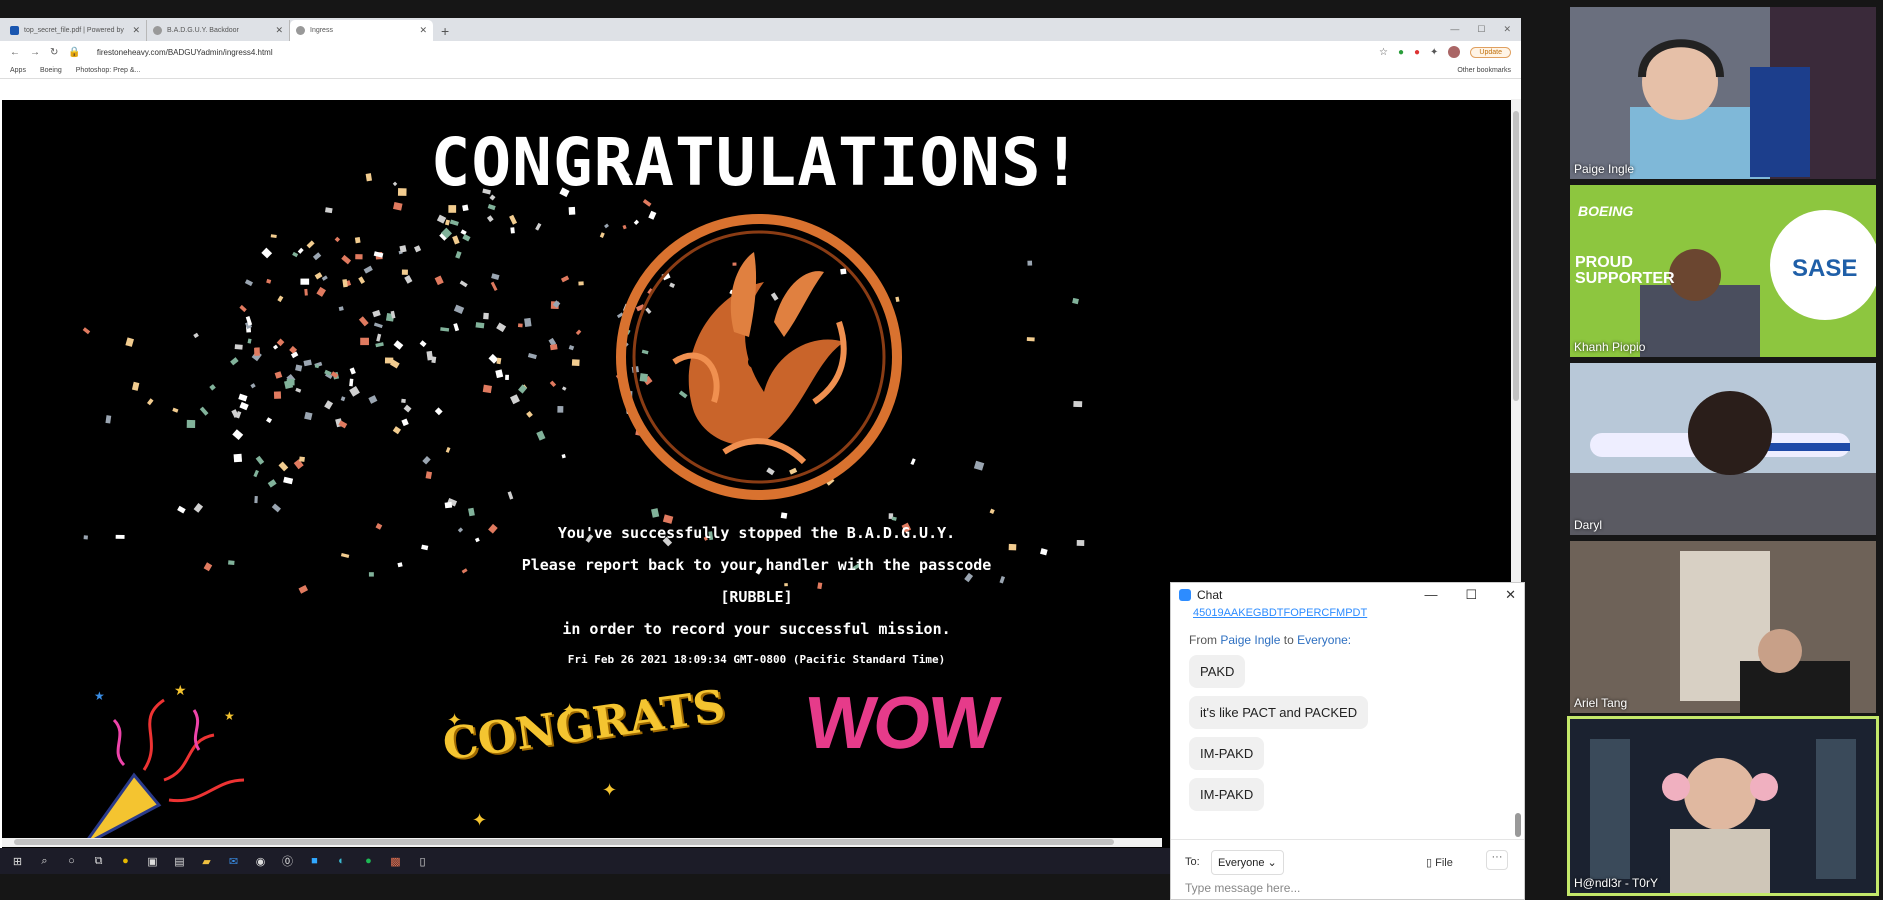  What do you see at coordinates (1723, 271) in the screenshot?
I see `participant-video: BOEING PROUD SUPPORTER SASE Khanh Piopio` at bounding box center [1723, 271].